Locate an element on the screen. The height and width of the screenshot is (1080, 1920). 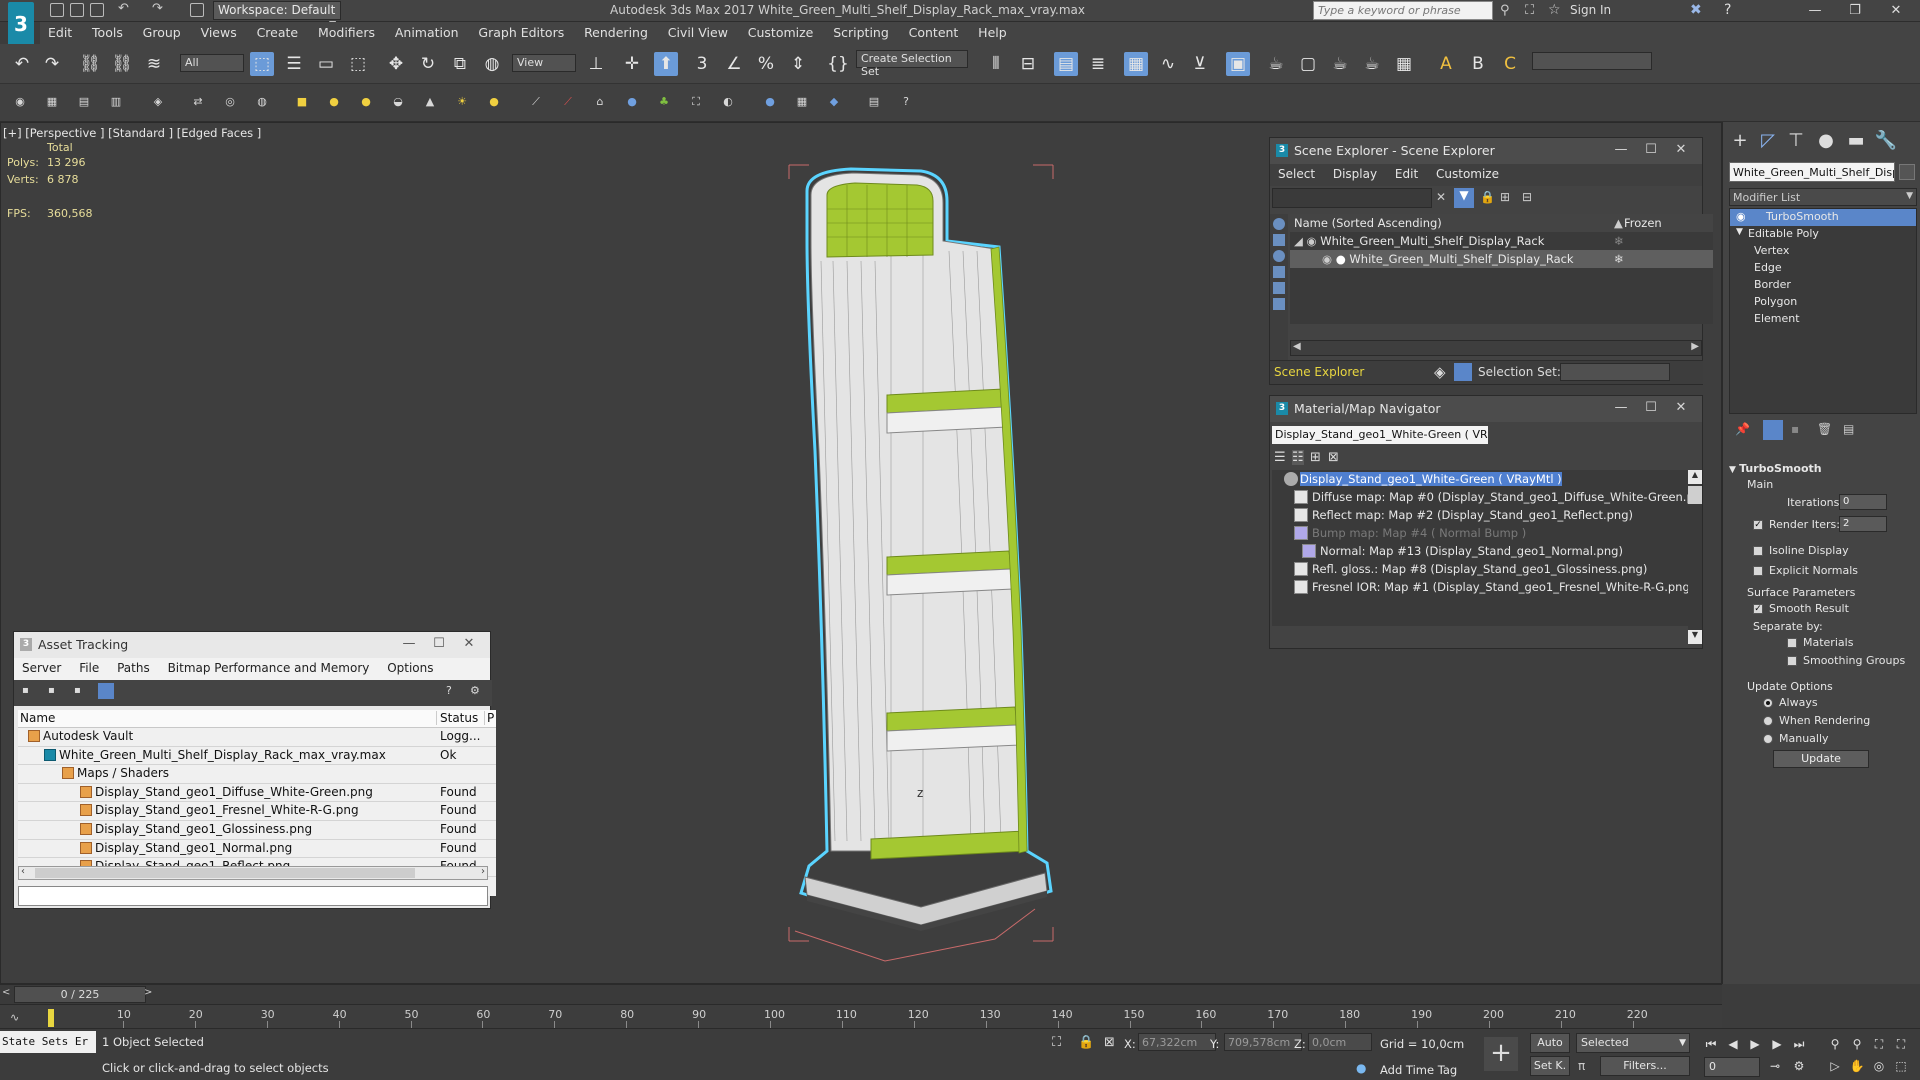
large-icons-icon: ⊠ is located at coordinates (1333, 457).